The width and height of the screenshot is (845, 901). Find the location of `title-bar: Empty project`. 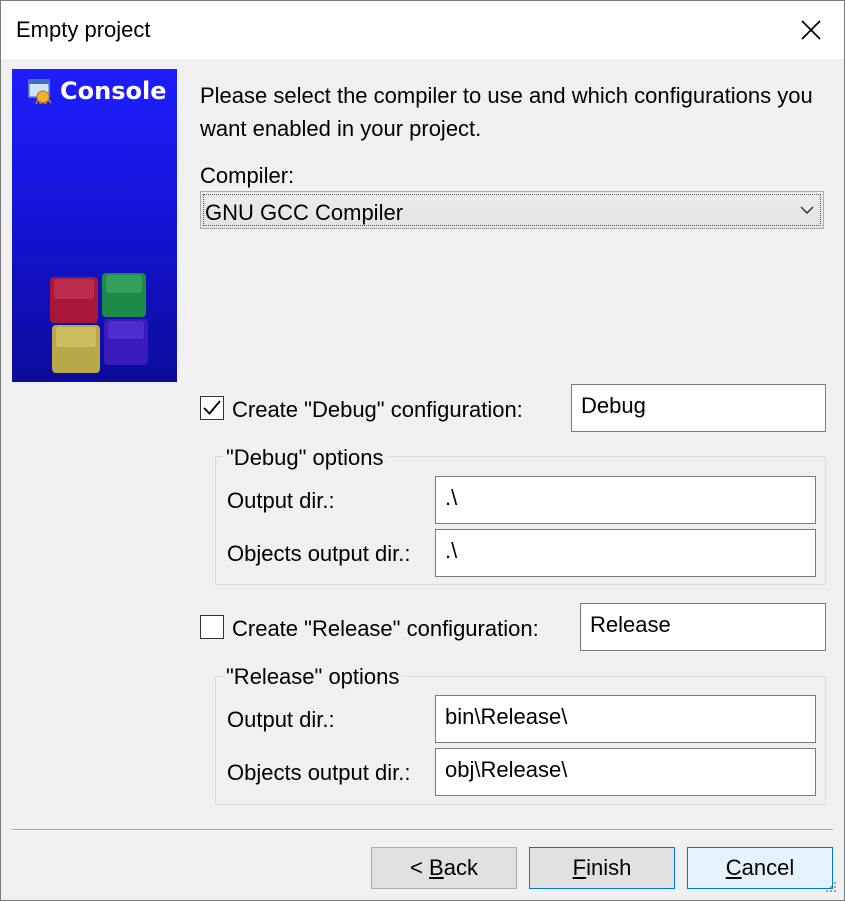

title-bar: Empty project is located at coordinates (422, 30).